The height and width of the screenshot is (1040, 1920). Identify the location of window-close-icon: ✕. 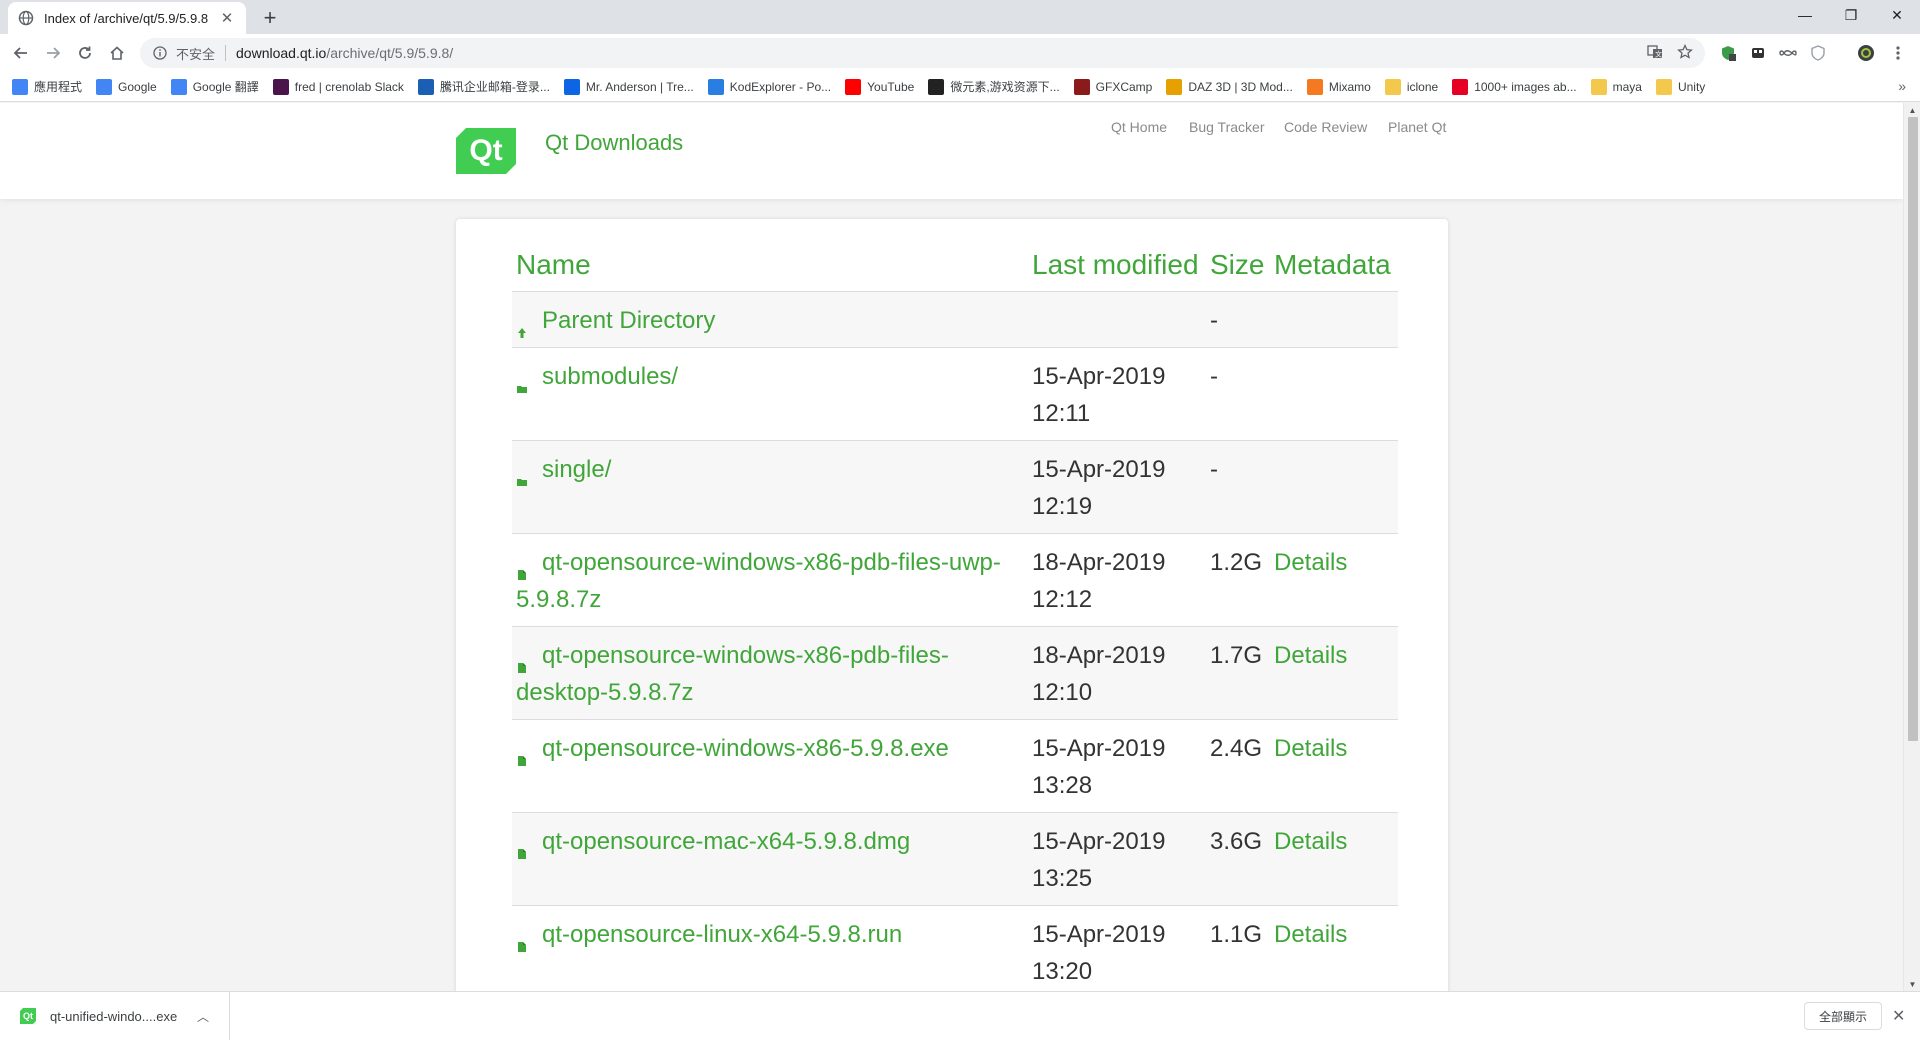
(1897, 15).